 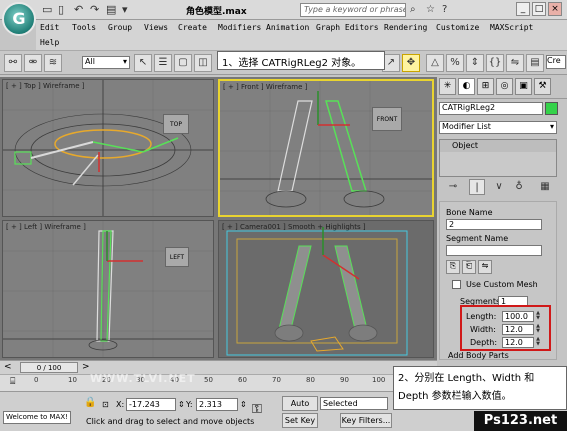 I want to click on bind-space-warp-icon: ≋, so click(x=53, y=63).